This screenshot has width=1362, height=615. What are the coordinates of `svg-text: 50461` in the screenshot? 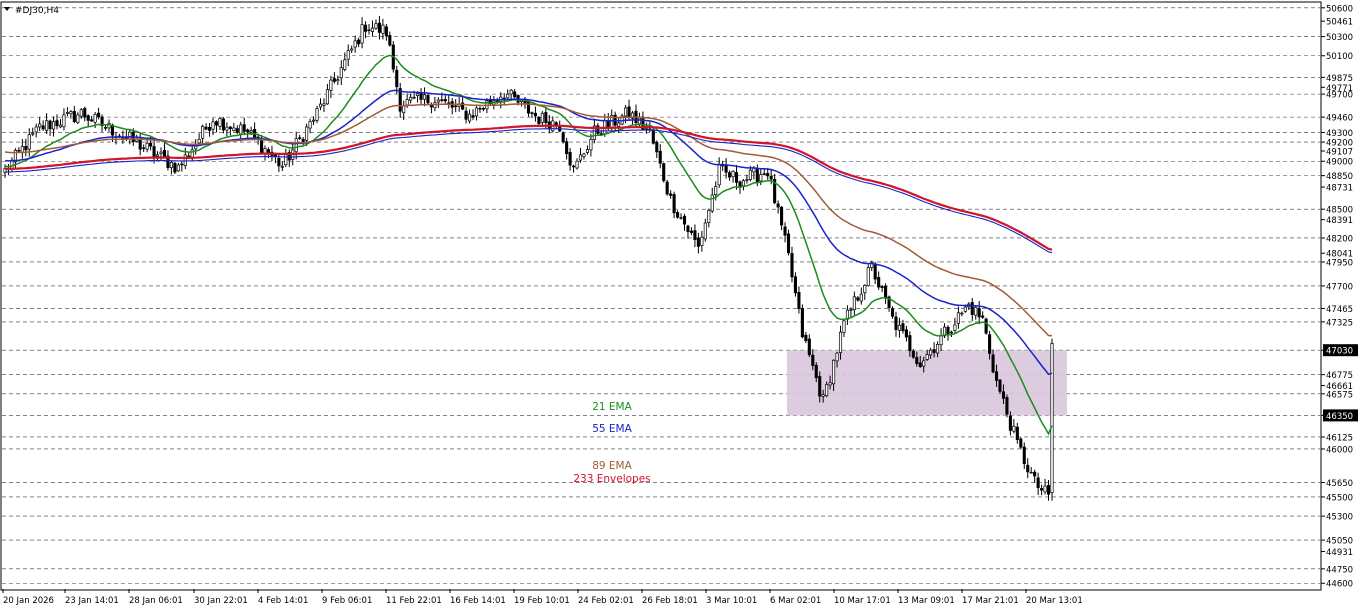 It's located at (1339, 23).